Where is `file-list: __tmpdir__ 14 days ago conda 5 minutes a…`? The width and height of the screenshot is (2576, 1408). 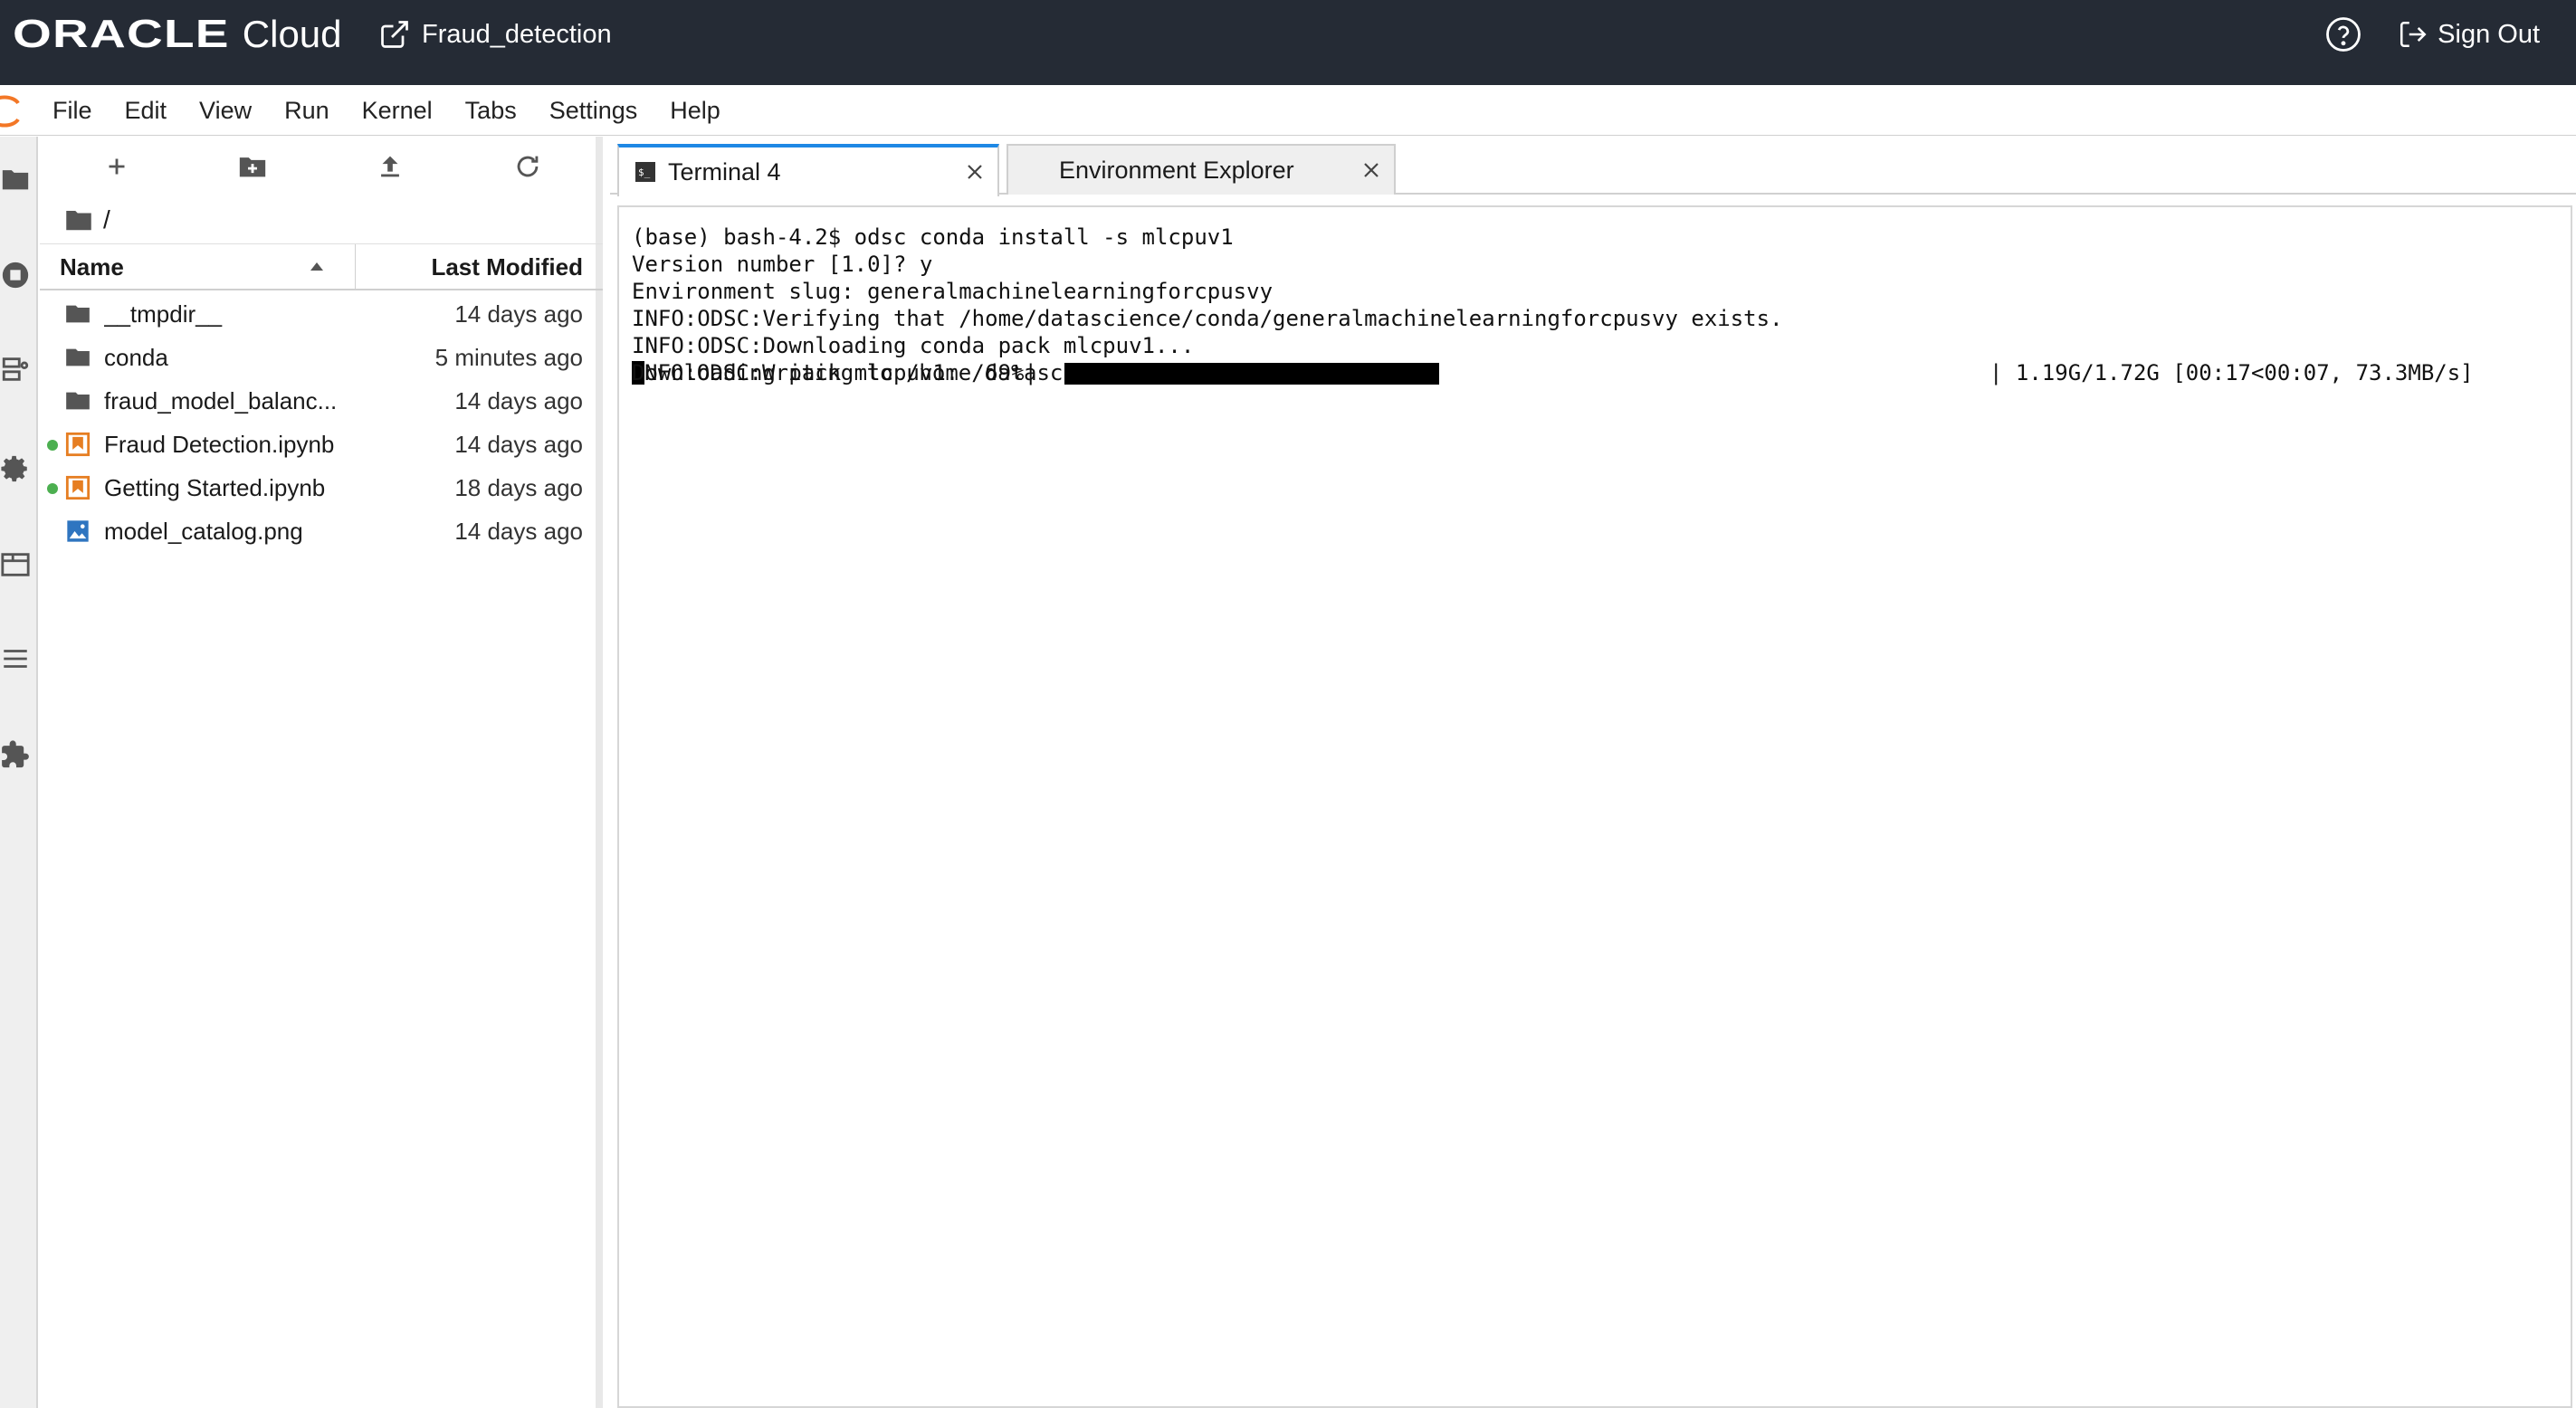
file-list: __tmpdir__ 14 days ago conda 5 minutes a… is located at coordinates (321, 423).